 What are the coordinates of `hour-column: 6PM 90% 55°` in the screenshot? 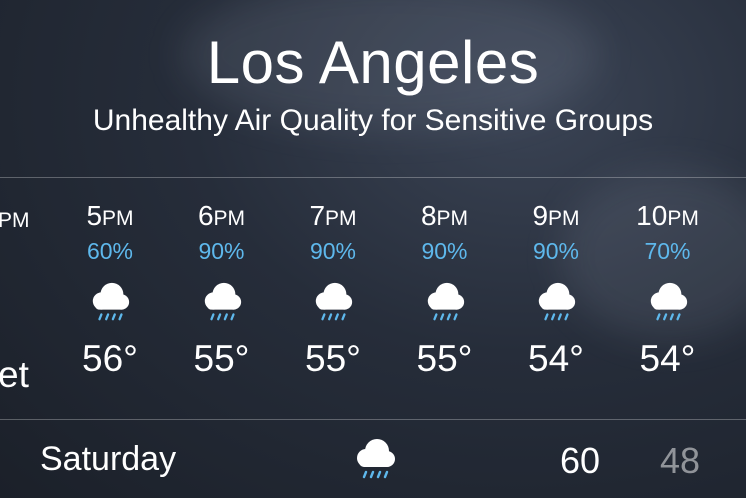 It's located at (222, 290).